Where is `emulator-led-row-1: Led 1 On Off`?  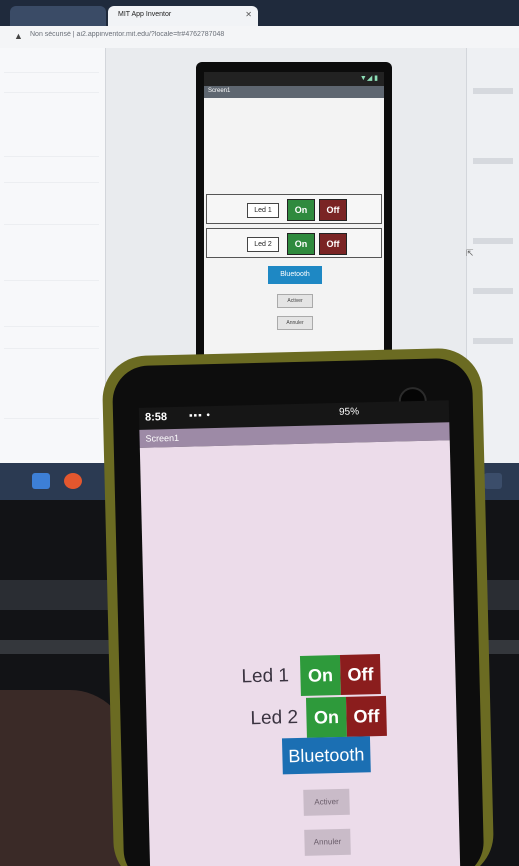
emulator-led-row-1: Led 1 On Off is located at coordinates (294, 209).